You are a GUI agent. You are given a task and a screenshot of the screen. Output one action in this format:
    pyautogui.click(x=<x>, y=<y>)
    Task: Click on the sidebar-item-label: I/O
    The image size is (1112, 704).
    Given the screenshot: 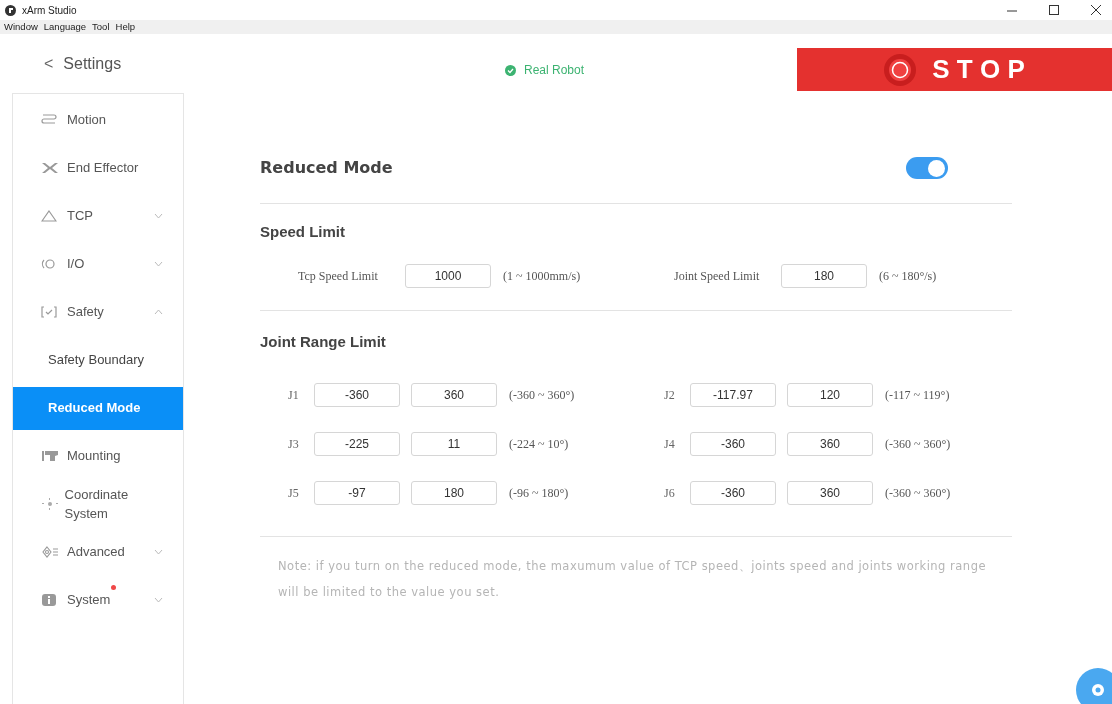 What is the action you would take?
    pyautogui.click(x=76, y=264)
    